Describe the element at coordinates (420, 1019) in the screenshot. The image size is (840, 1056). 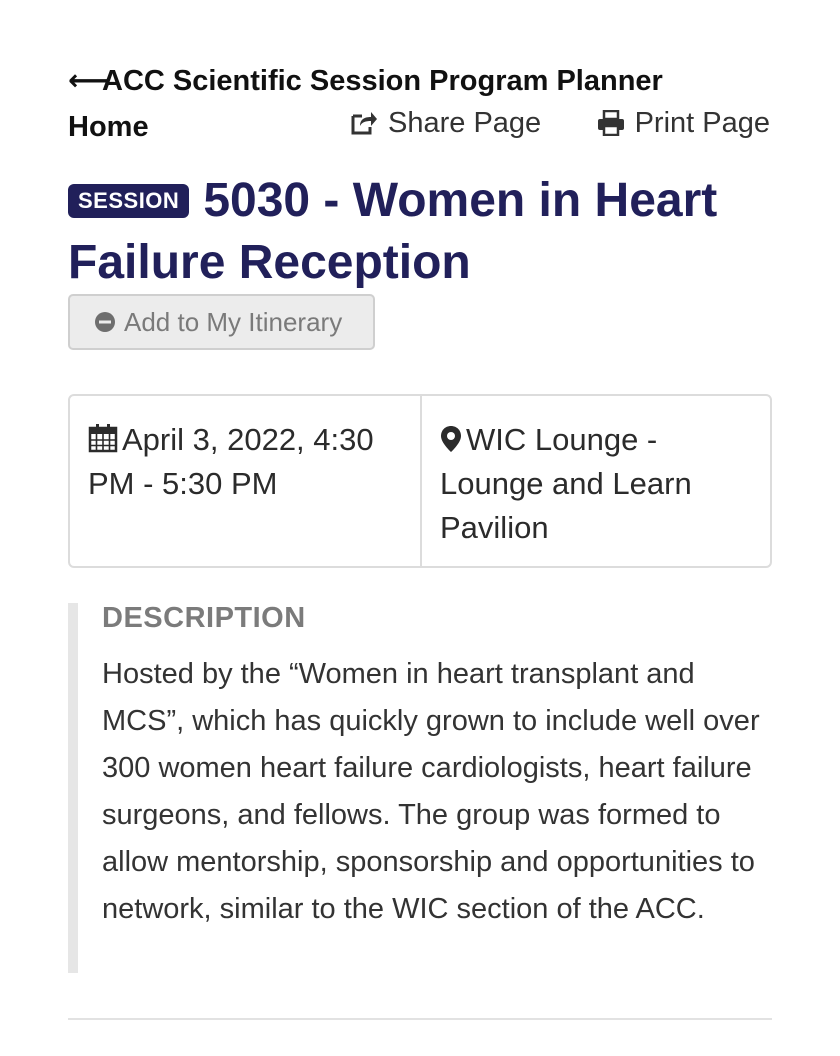
I see `bottom-divider` at that location.